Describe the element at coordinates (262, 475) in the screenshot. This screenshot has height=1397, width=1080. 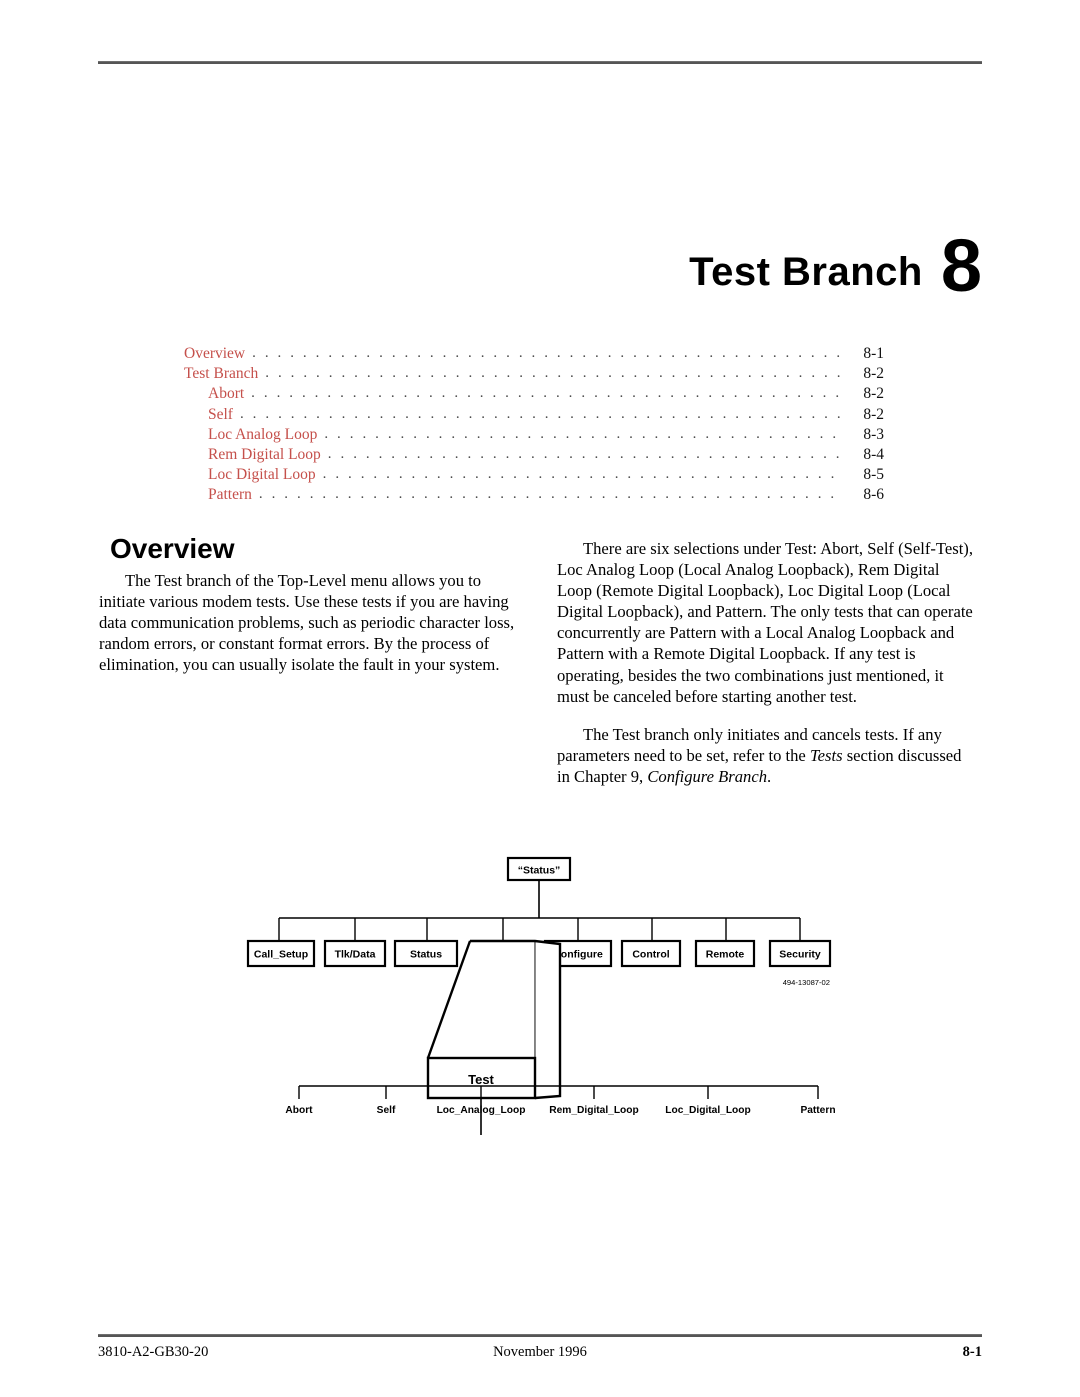
I see `toc-entry-label: Loc Digital Loop` at that location.